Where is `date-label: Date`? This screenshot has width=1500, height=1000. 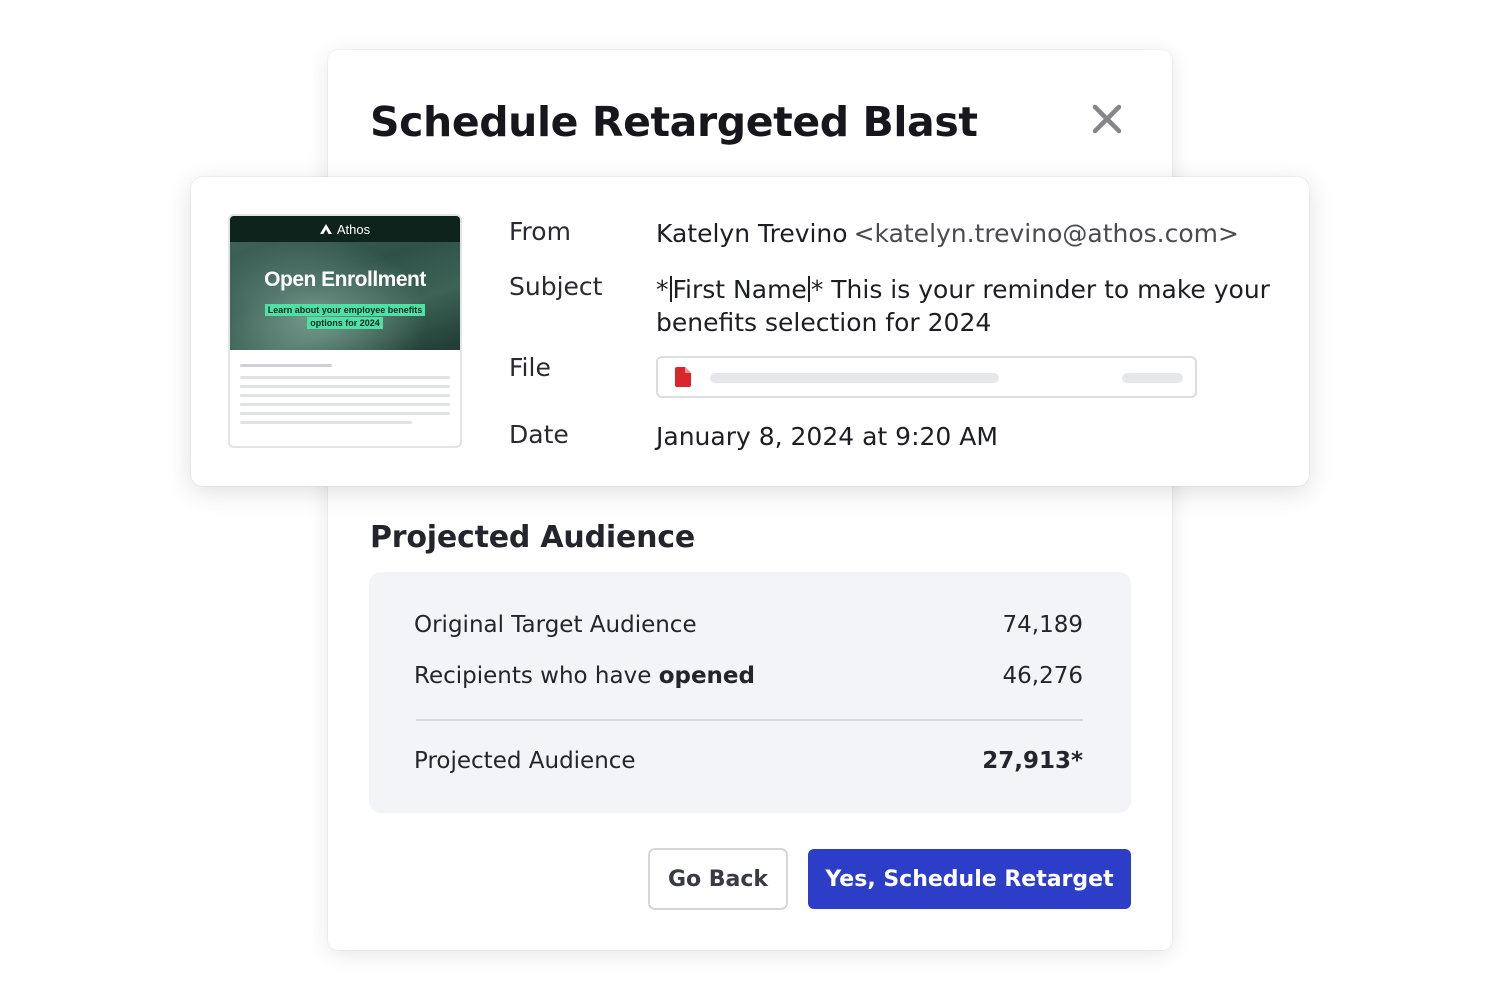 date-label: Date is located at coordinates (539, 434).